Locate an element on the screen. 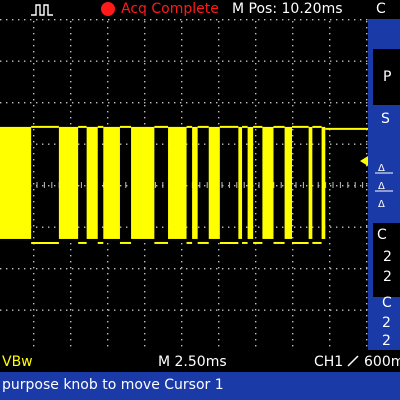 Image resolution: width=400 pixels, height=400 pixels. side-menu-button-1: P is located at coordinates (386, 77).